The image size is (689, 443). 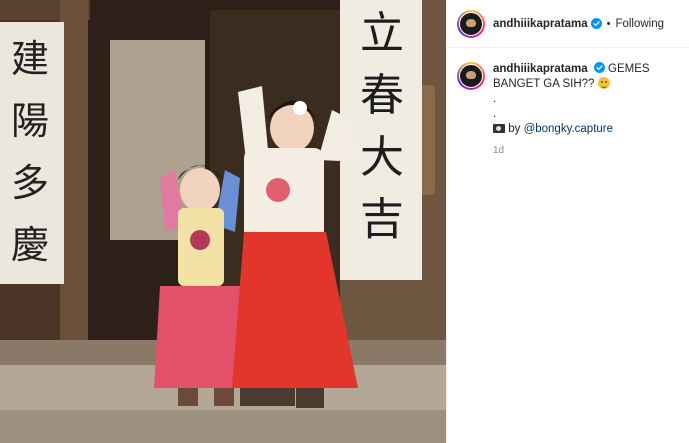 What do you see at coordinates (30, 59) in the screenshot?
I see `banner-character: 建` at bounding box center [30, 59].